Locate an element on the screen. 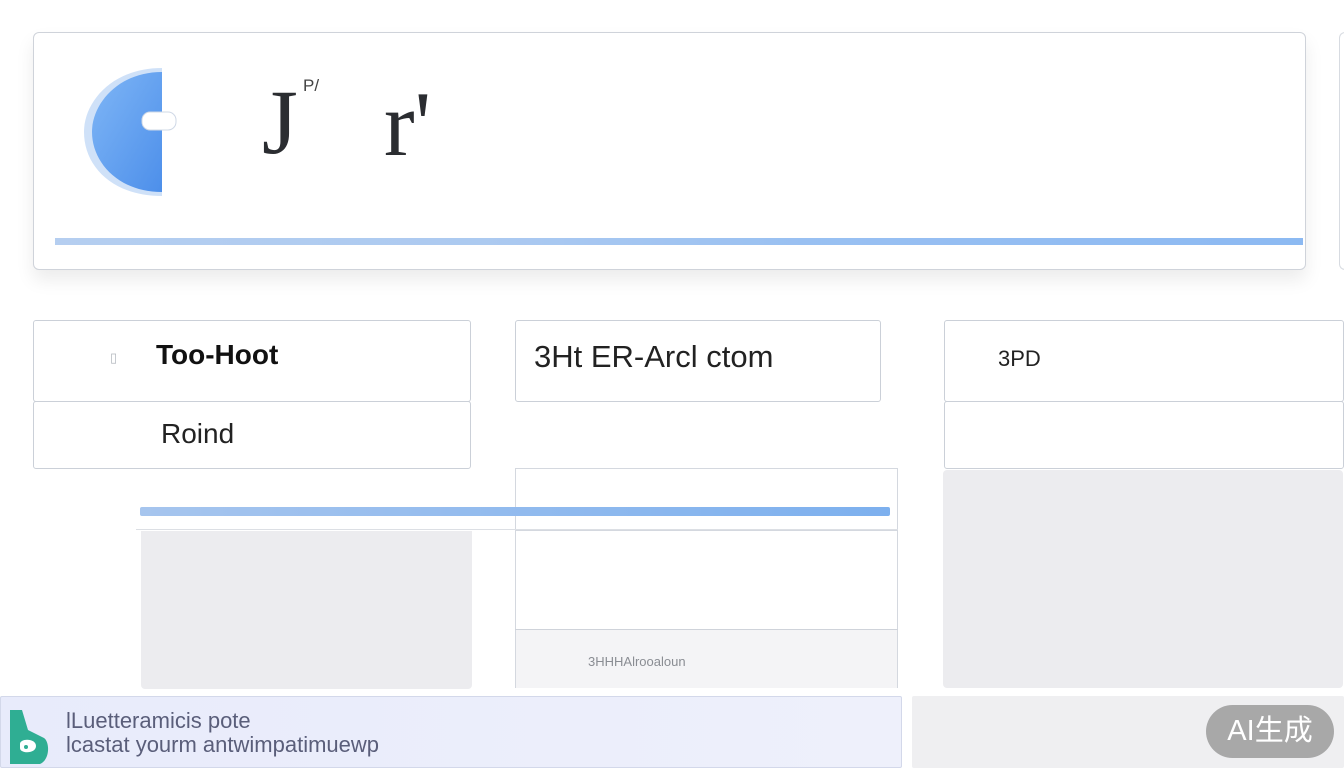 Image resolution: width=1344 pixels, height=771 pixels. adjacent-card-edge is located at coordinates (1341, 151).